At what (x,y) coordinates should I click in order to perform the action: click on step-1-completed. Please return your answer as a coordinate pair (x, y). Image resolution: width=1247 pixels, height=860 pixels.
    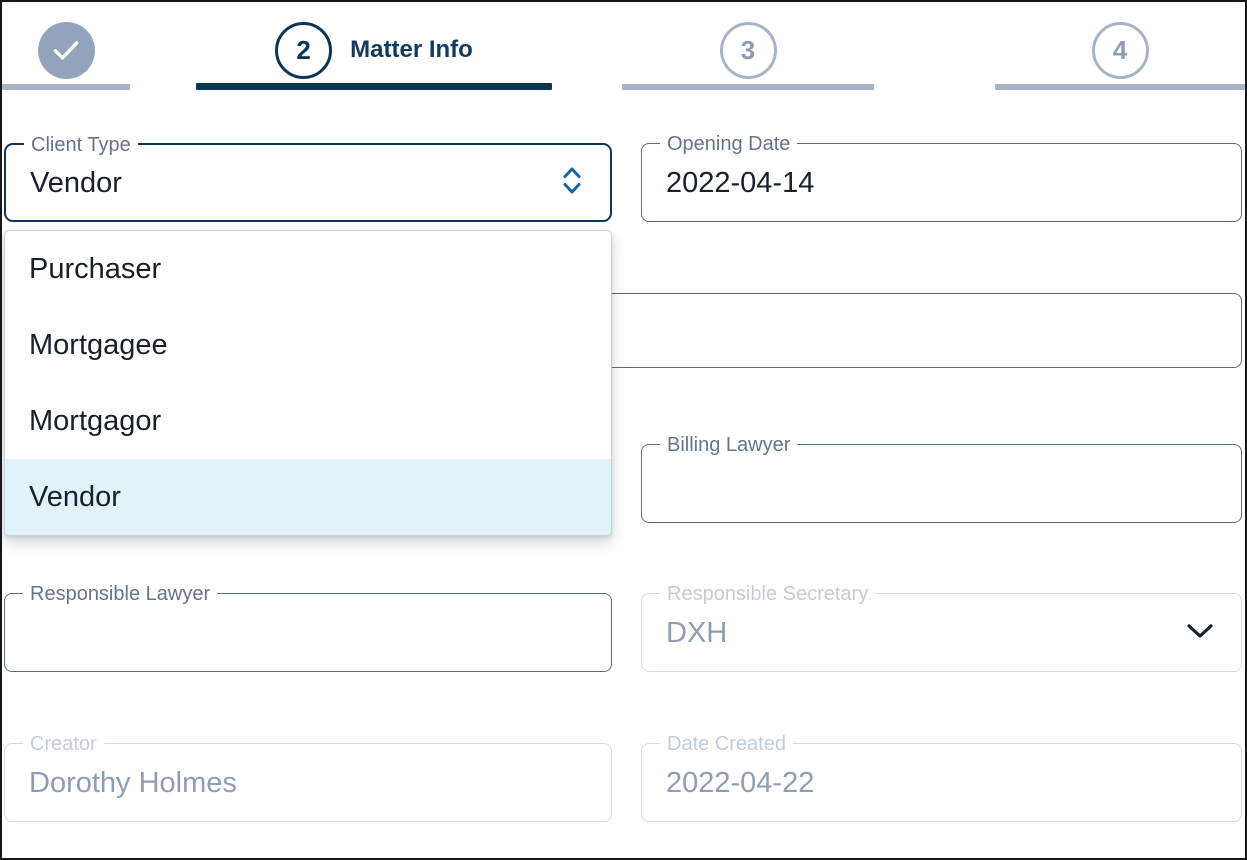
    Looking at the image, I should click on (66, 50).